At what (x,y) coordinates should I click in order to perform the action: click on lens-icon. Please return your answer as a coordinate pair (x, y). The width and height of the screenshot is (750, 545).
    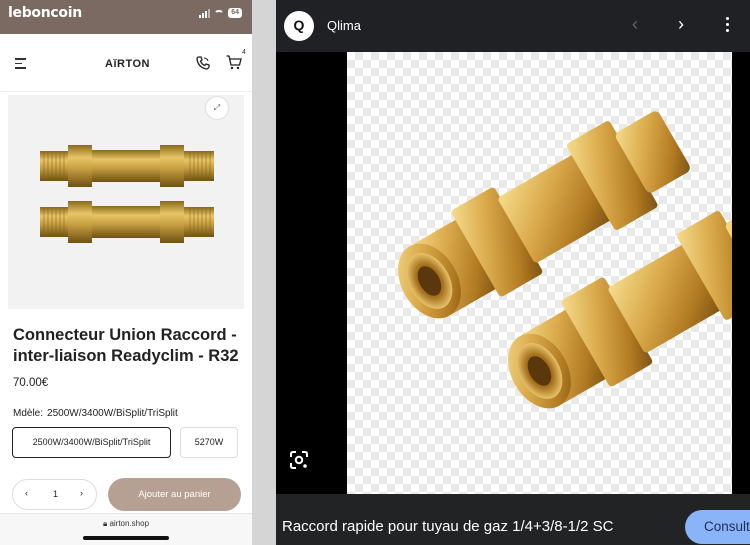
    Looking at the image, I should click on (299, 460).